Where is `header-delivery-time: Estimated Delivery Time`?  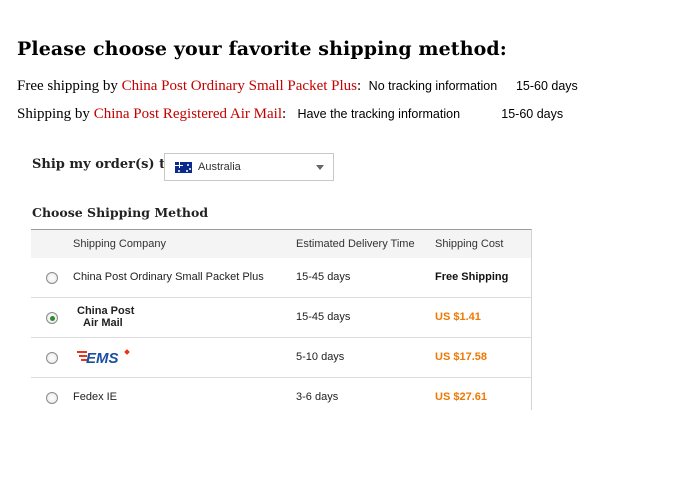 header-delivery-time: Estimated Delivery Time is located at coordinates (355, 244).